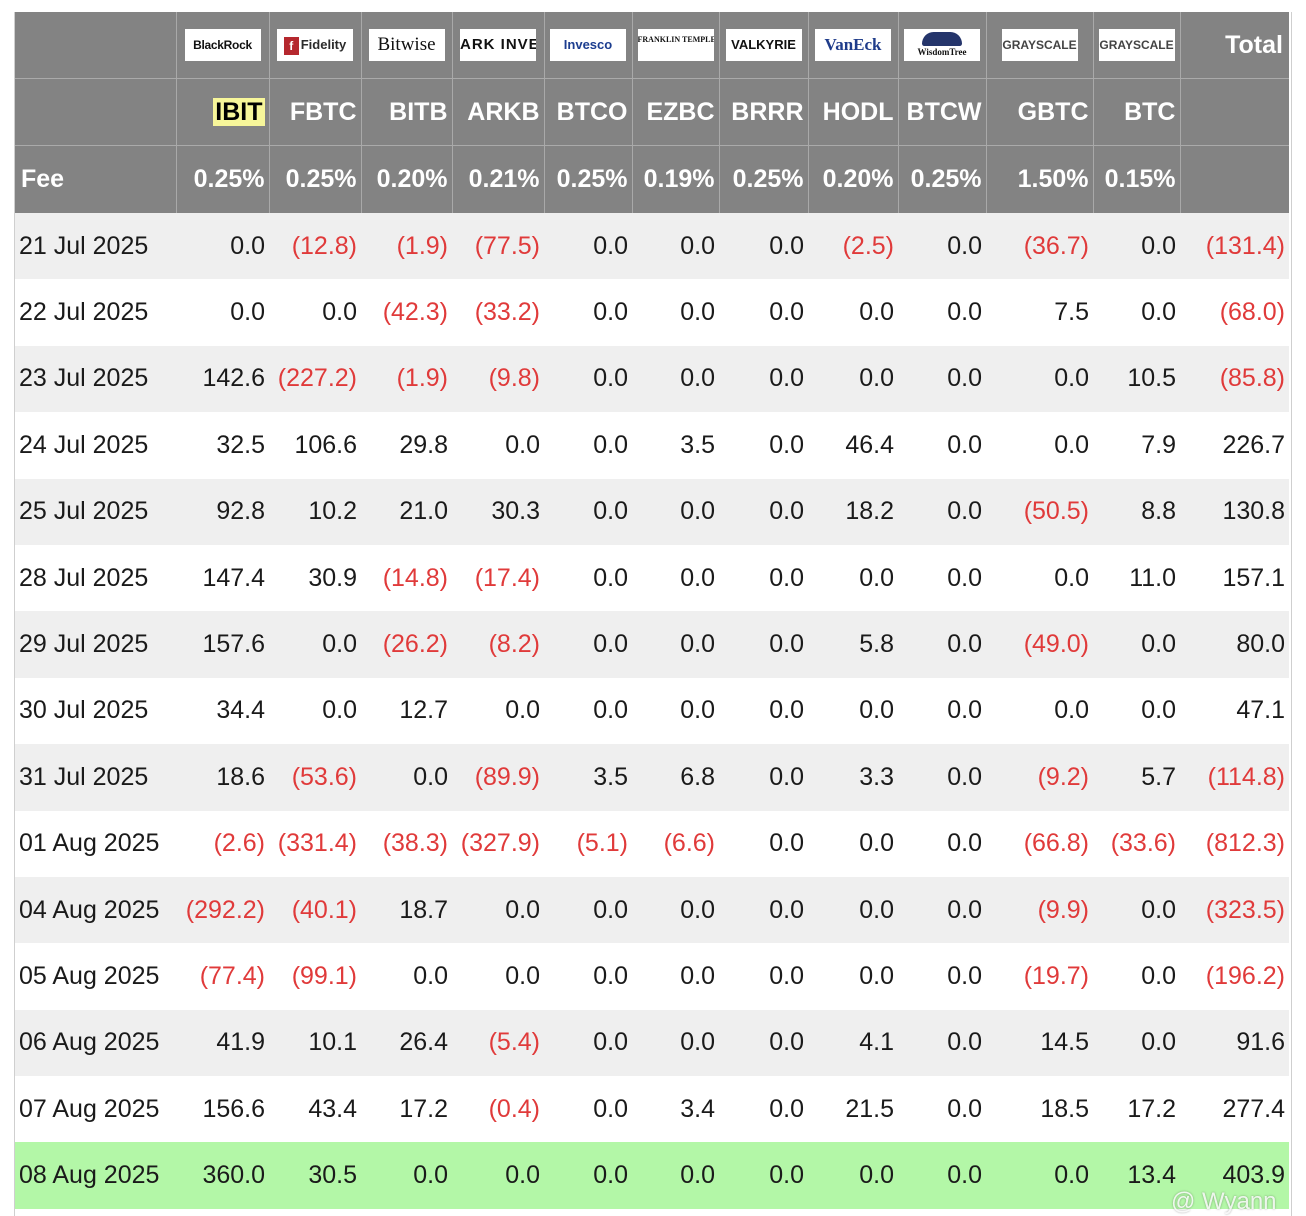 Image resolution: width=1306 pixels, height=1216 pixels. I want to click on total-cell: (196.2), so click(1234, 976).